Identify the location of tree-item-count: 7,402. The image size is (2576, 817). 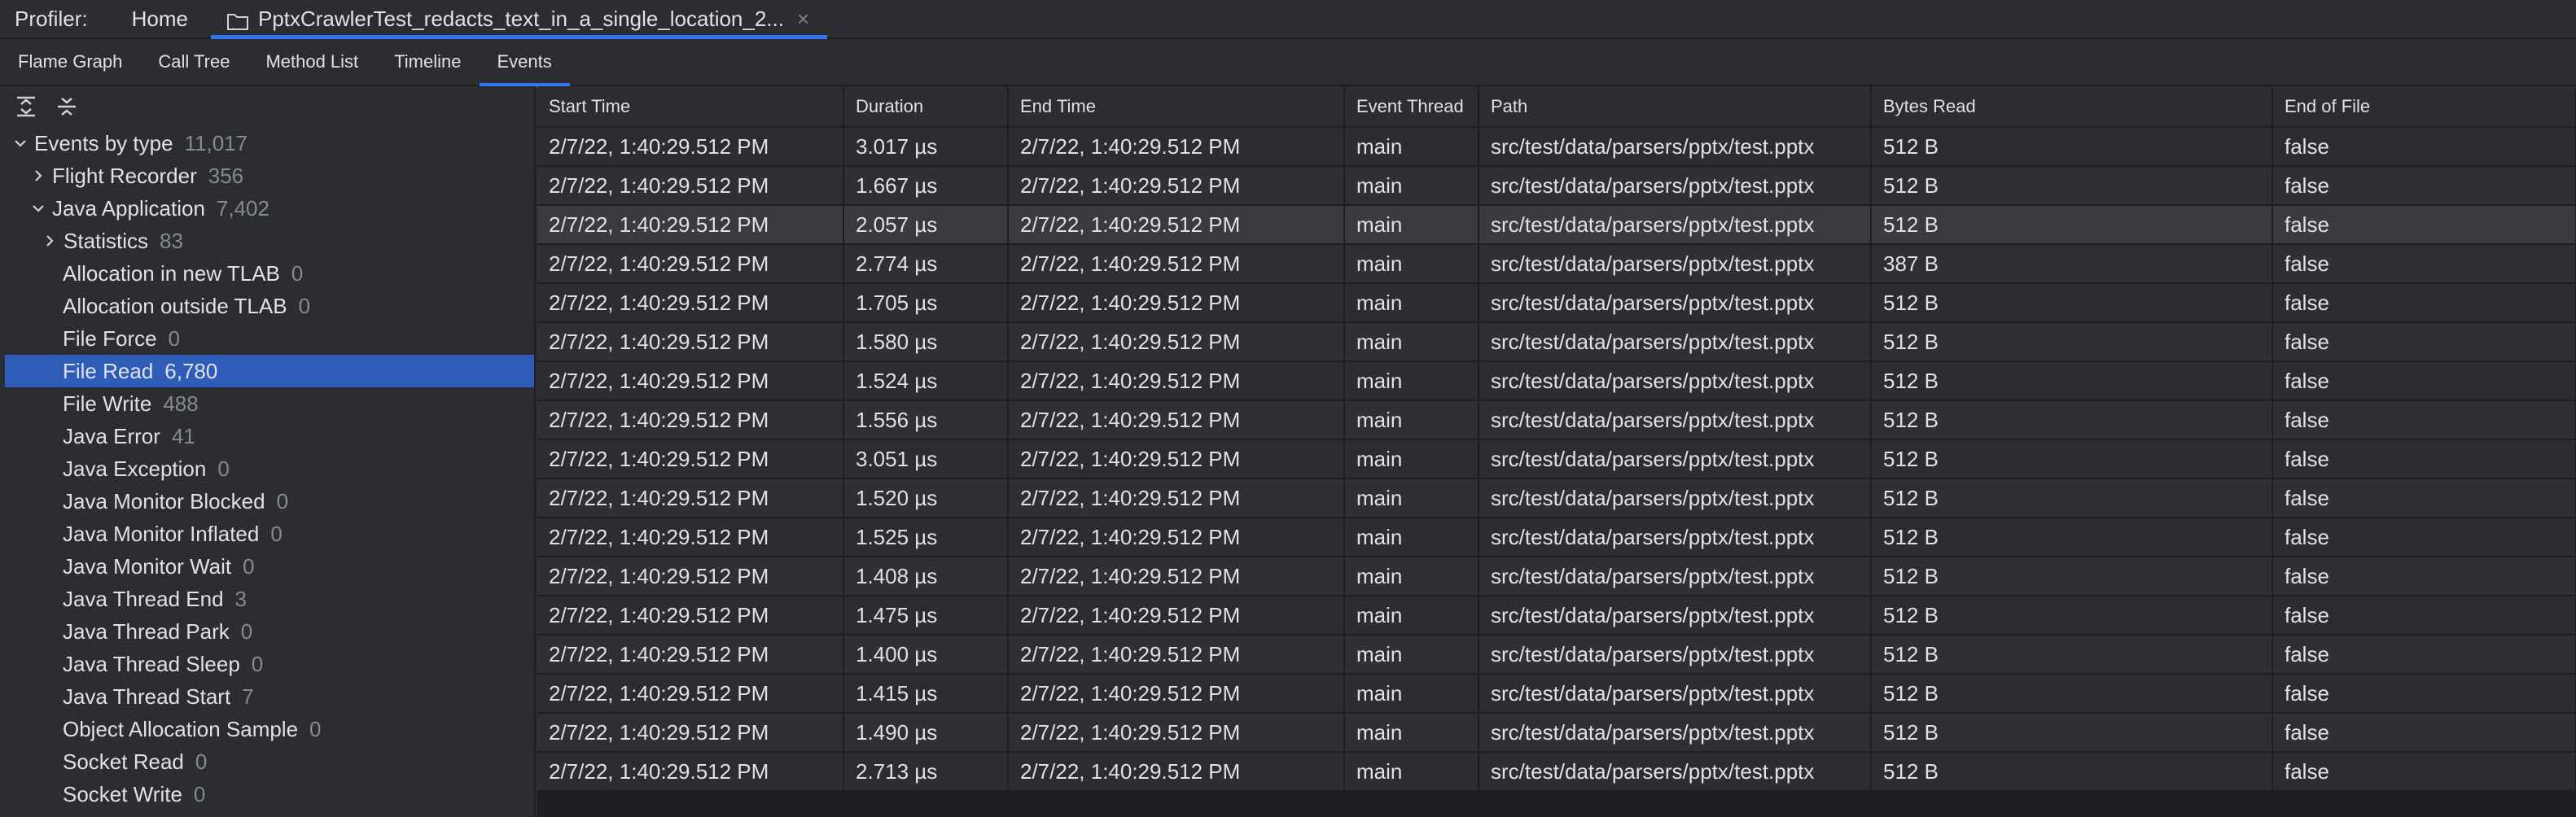
(242, 208).